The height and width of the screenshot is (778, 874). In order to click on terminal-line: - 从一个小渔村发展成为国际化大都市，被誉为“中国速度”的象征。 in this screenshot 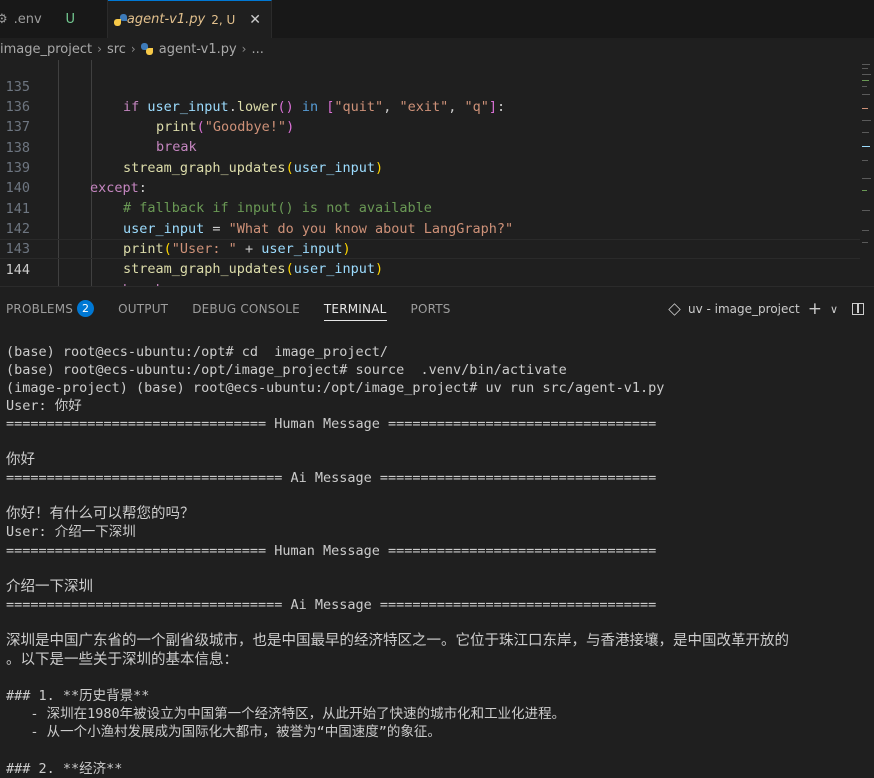, I will do `click(223, 732)`.